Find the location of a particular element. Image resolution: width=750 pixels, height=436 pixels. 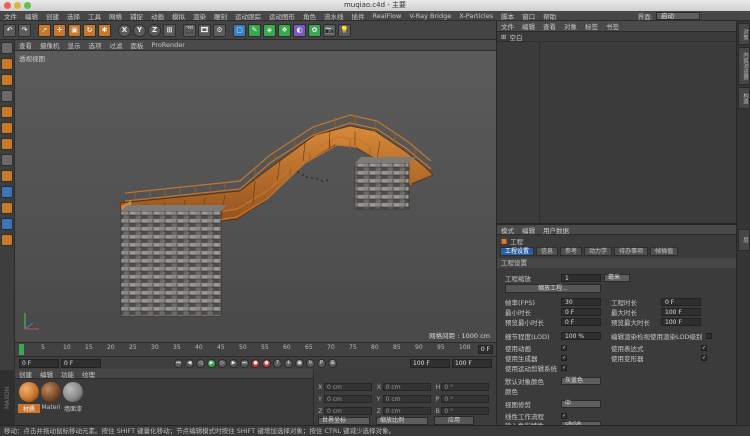

preview-min-field: 0 F is located at coordinates (581, 321).